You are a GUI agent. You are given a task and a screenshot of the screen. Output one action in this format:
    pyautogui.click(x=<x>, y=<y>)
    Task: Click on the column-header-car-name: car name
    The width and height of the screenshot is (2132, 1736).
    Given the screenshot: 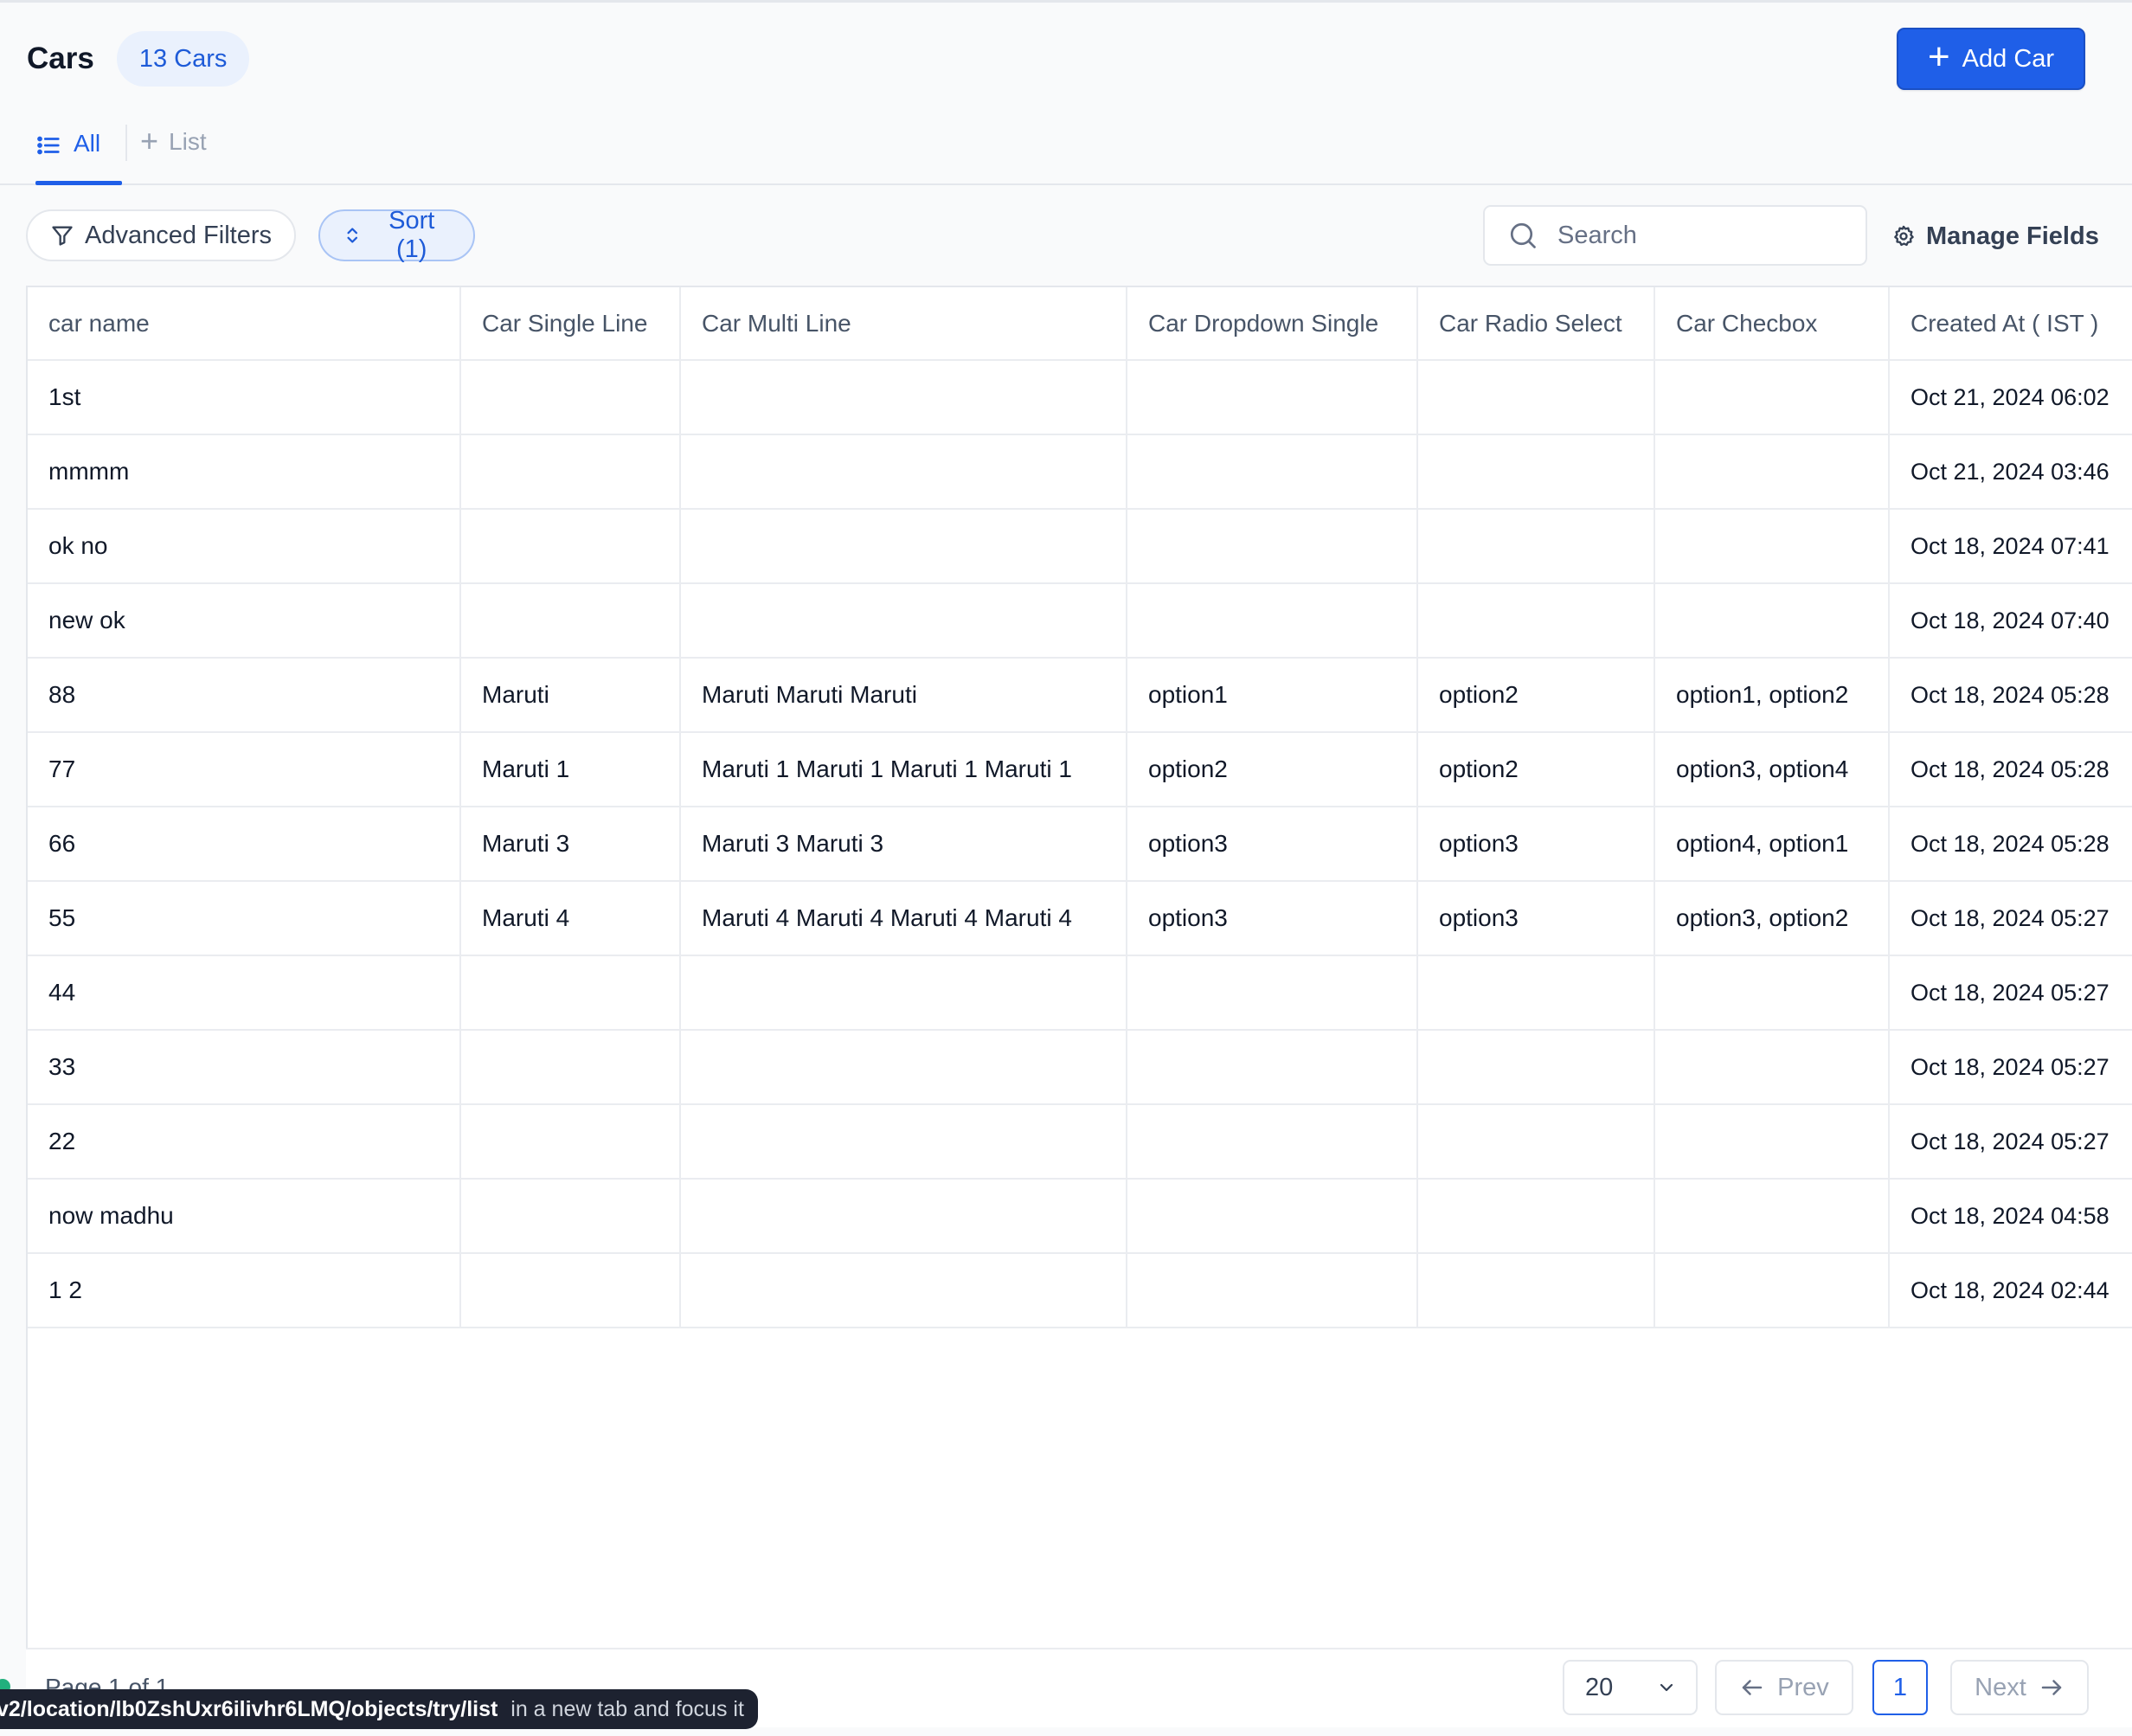 What is the action you would take?
    pyautogui.click(x=245, y=324)
    